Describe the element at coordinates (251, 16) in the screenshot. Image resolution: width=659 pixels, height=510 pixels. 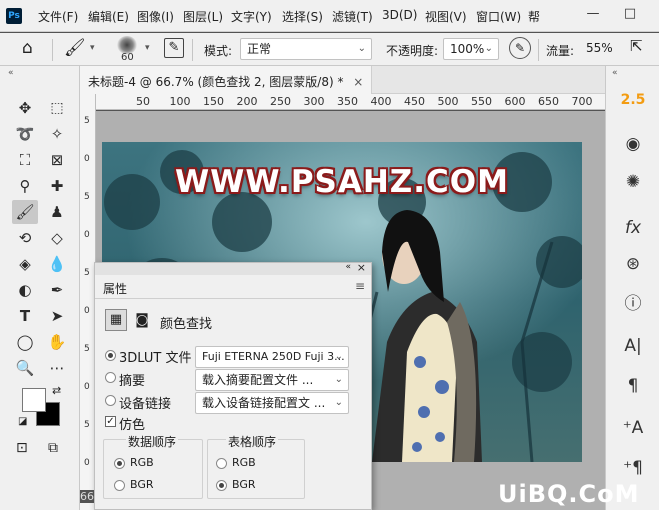
I see `menu-type: 文字(Y)` at that location.